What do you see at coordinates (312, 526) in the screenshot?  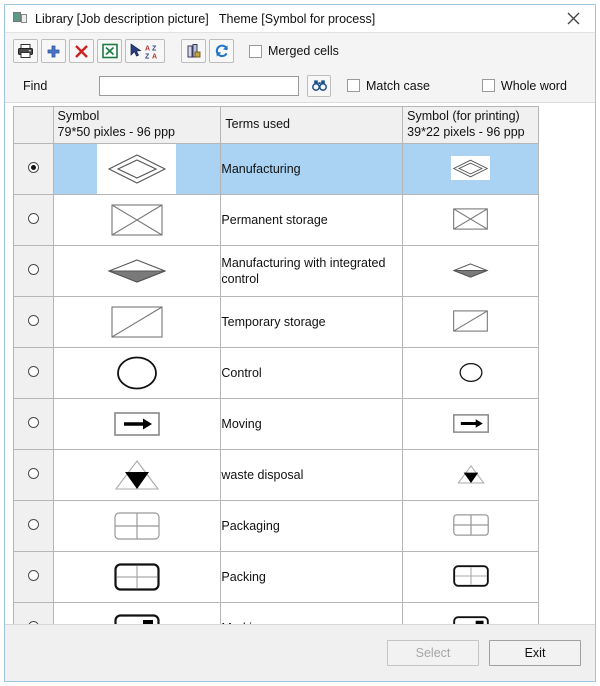 I see `row-term-cell: Packaging` at bounding box center [312, 526].